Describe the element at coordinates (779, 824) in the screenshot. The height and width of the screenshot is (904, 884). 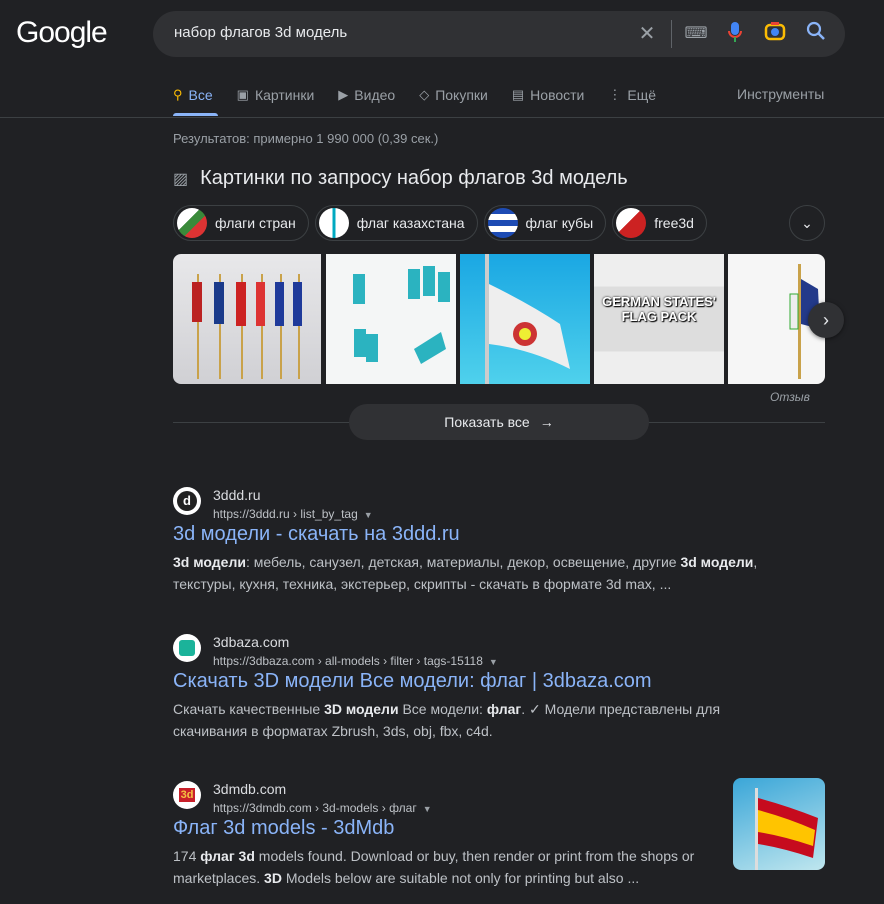
I see `result-thumbnail` at that location.